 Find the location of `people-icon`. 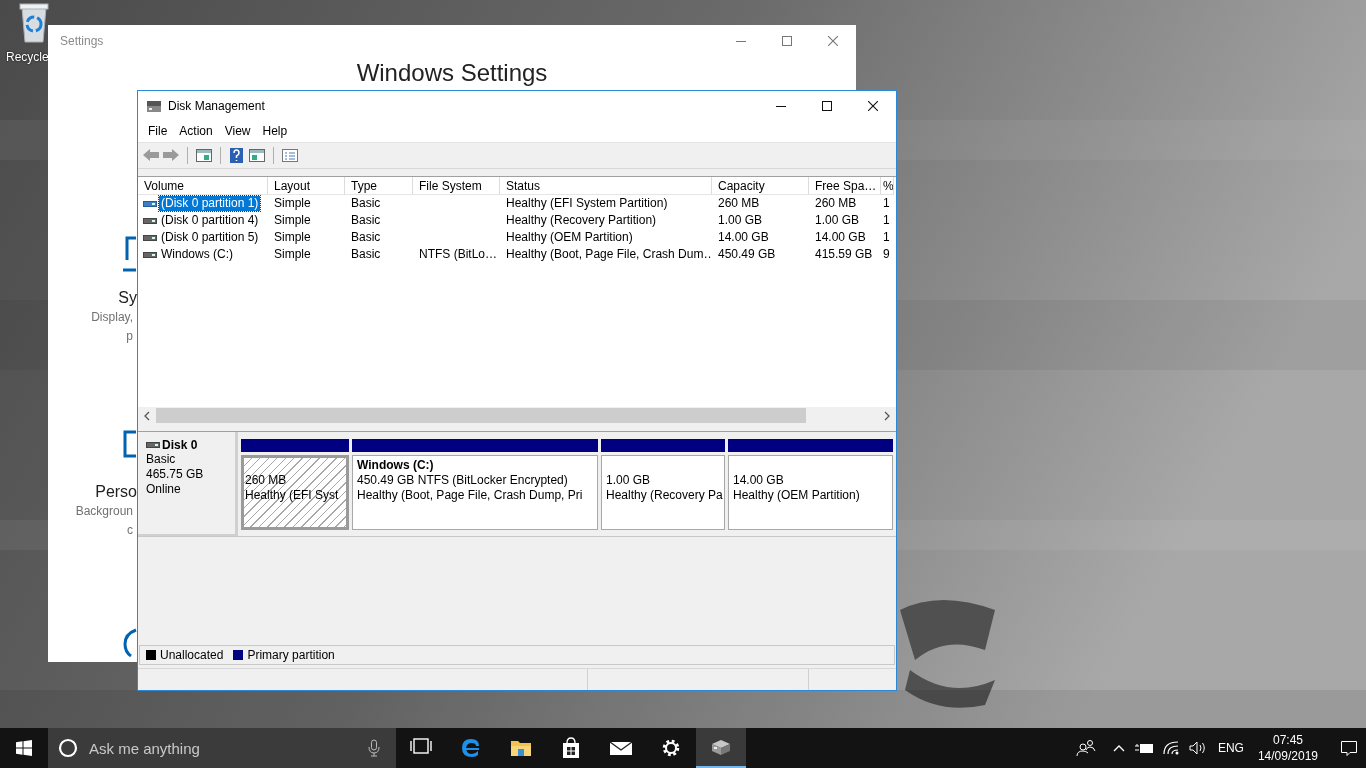

people-icon is located at coordinates (1085, 748).